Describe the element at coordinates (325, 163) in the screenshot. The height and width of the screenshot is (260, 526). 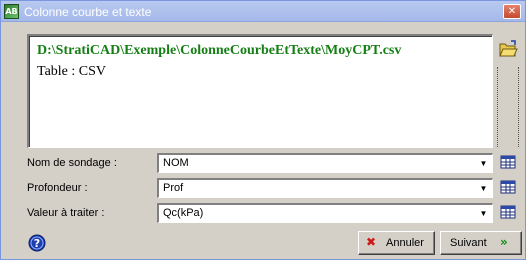
I see `nom-sondage-select: NOM ▼` at that location.